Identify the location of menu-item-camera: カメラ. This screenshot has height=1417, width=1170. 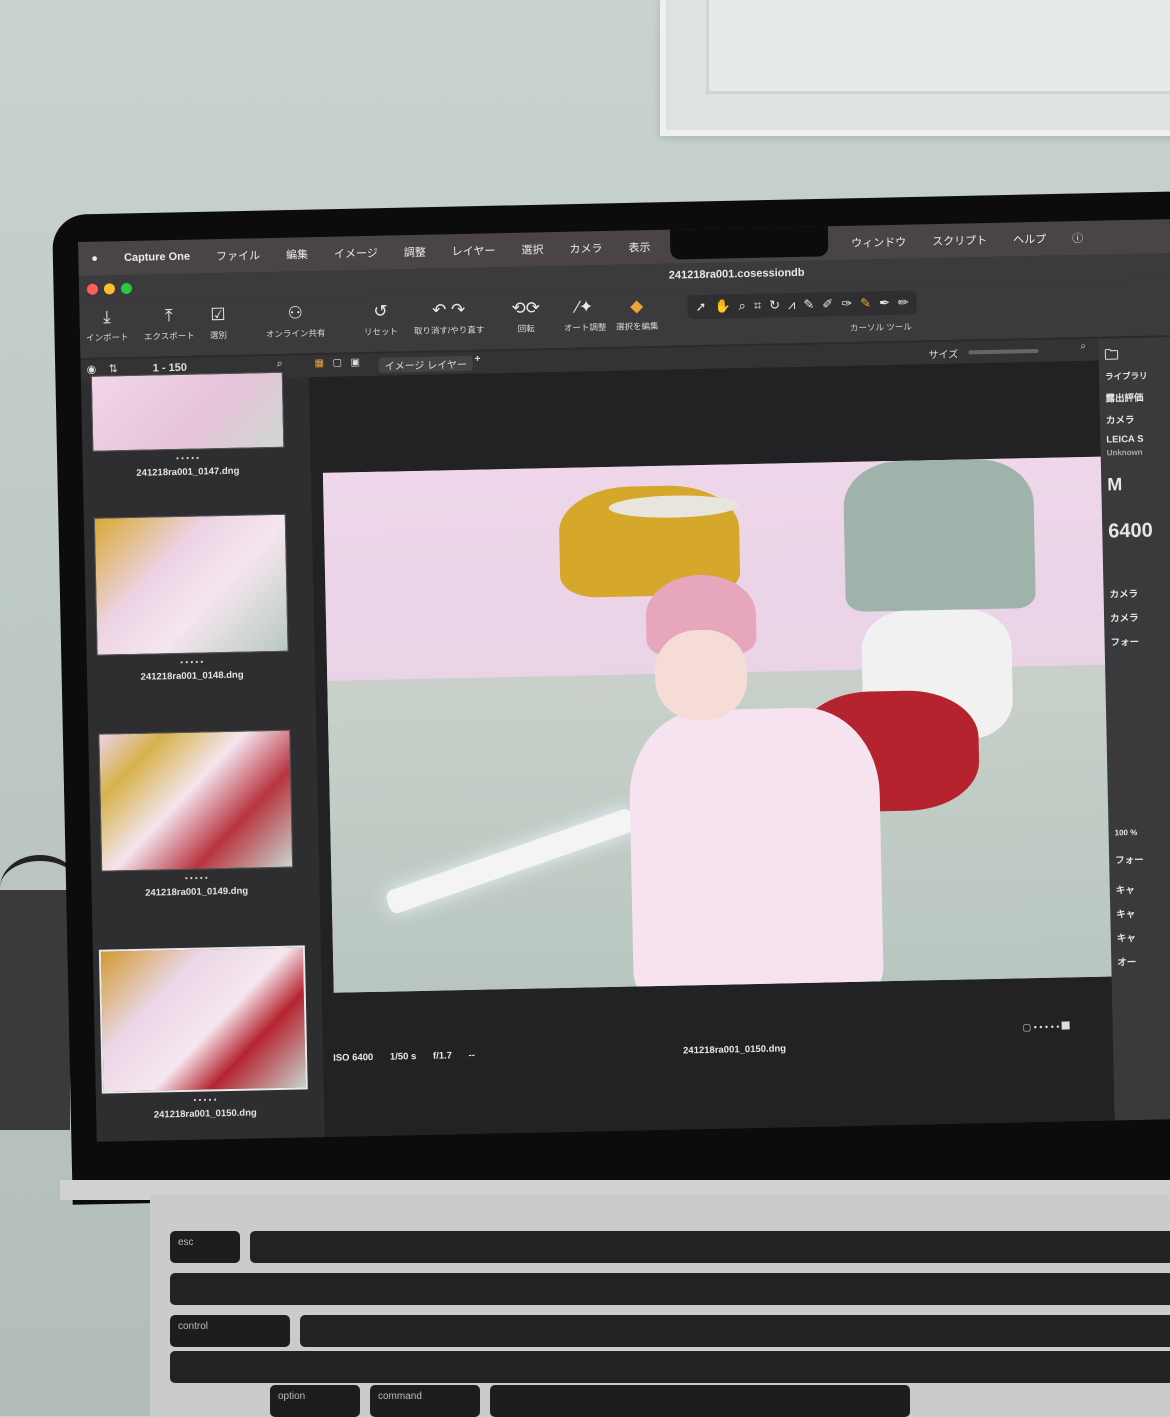
(585, 248).